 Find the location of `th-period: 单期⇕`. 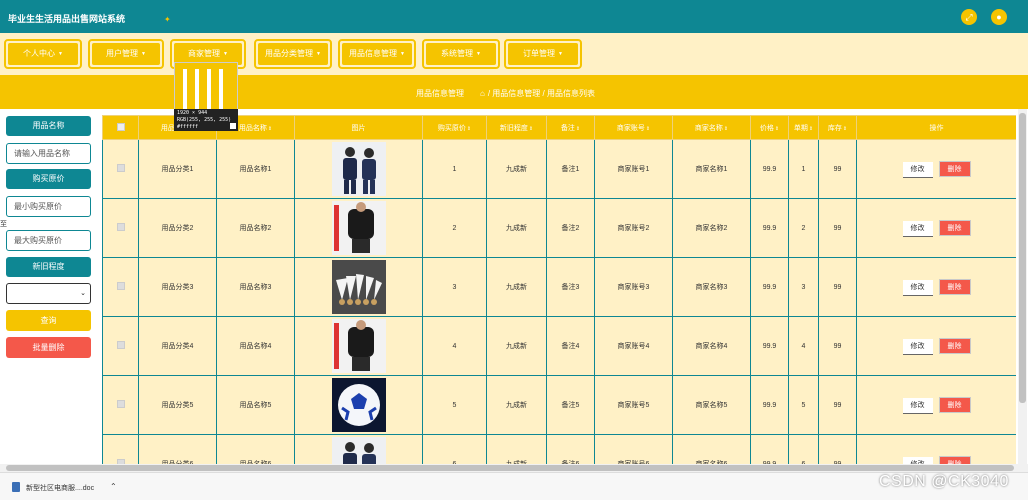

th-period: 单期⇕ is located at coordinates (803, 127).